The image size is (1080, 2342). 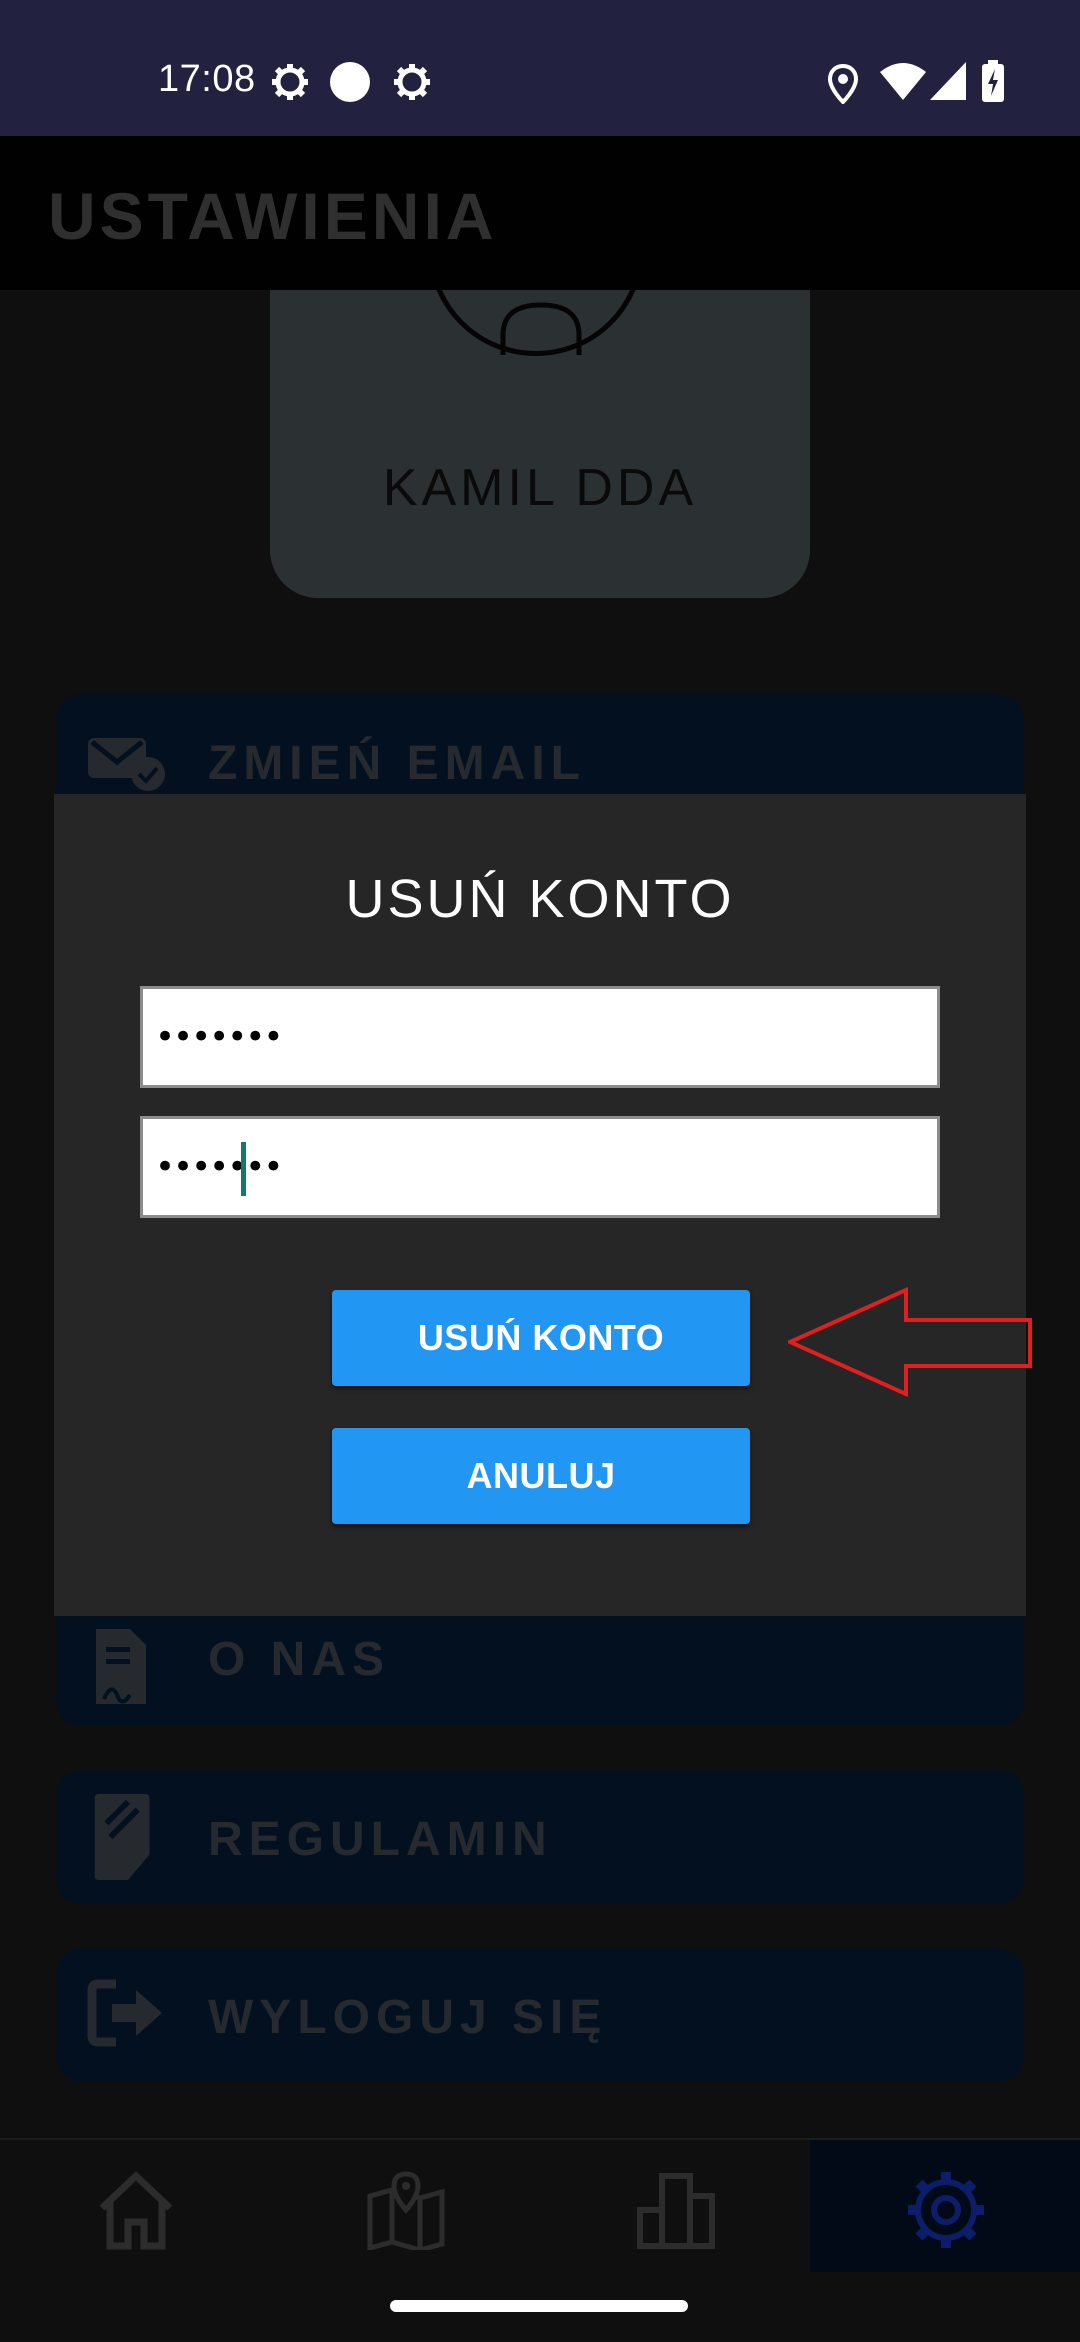 What do you see at coordinates (299, 1659) in the screenshot?
I see `menu-item-label: O NAS` at bounding box center [299, 1659].